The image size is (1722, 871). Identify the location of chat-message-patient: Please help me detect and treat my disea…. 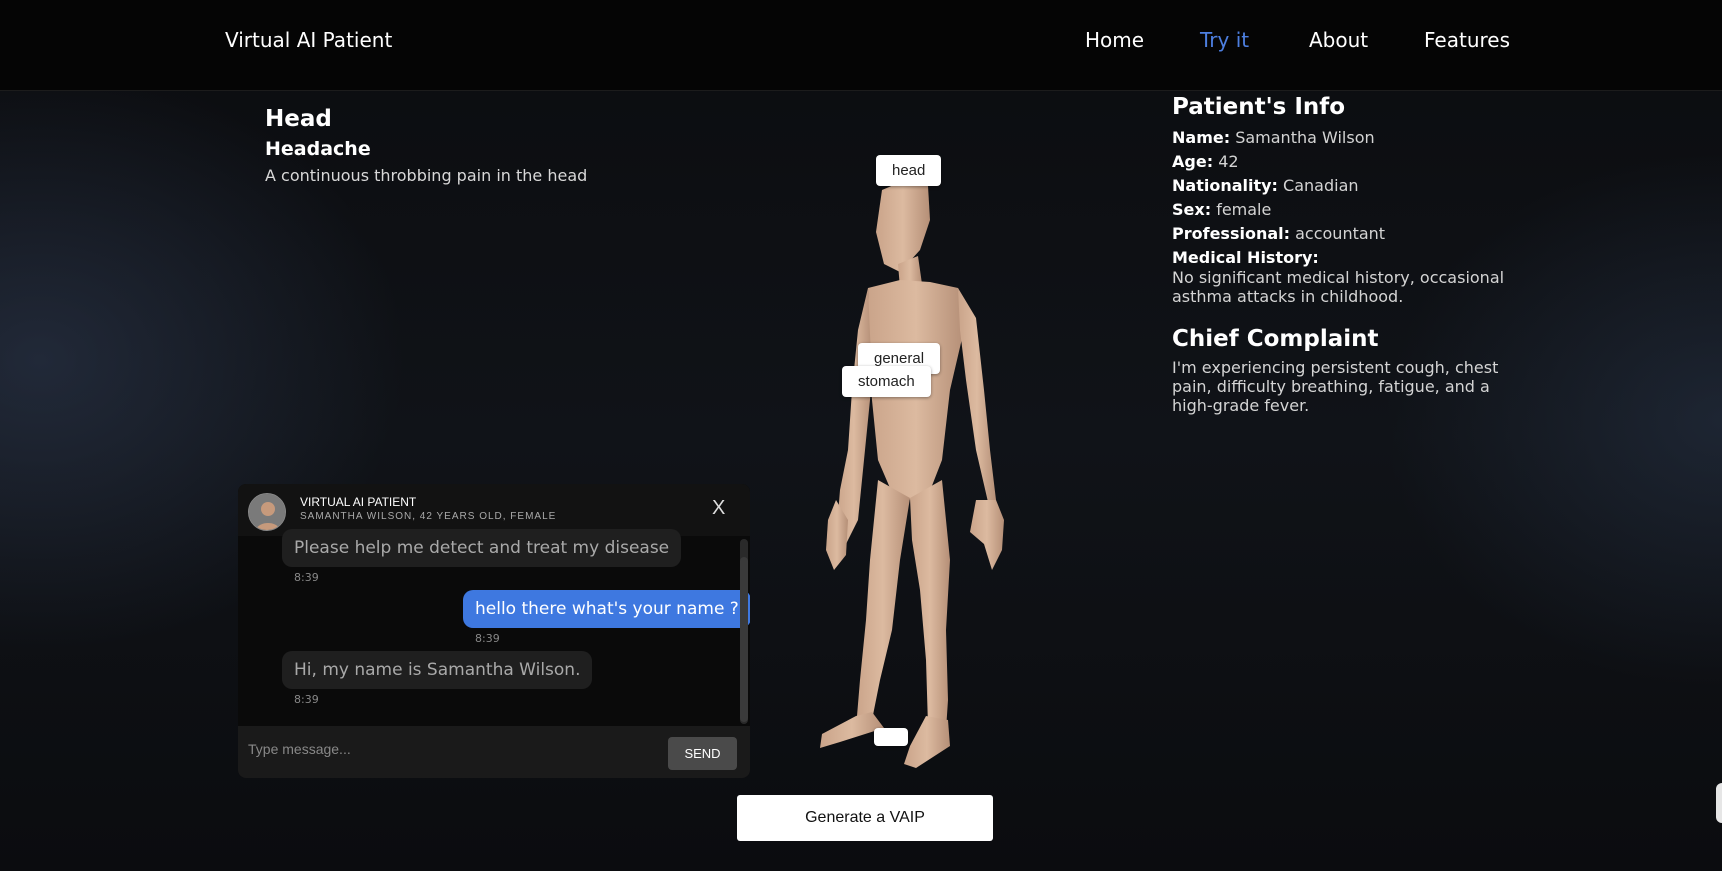
(482, 548).